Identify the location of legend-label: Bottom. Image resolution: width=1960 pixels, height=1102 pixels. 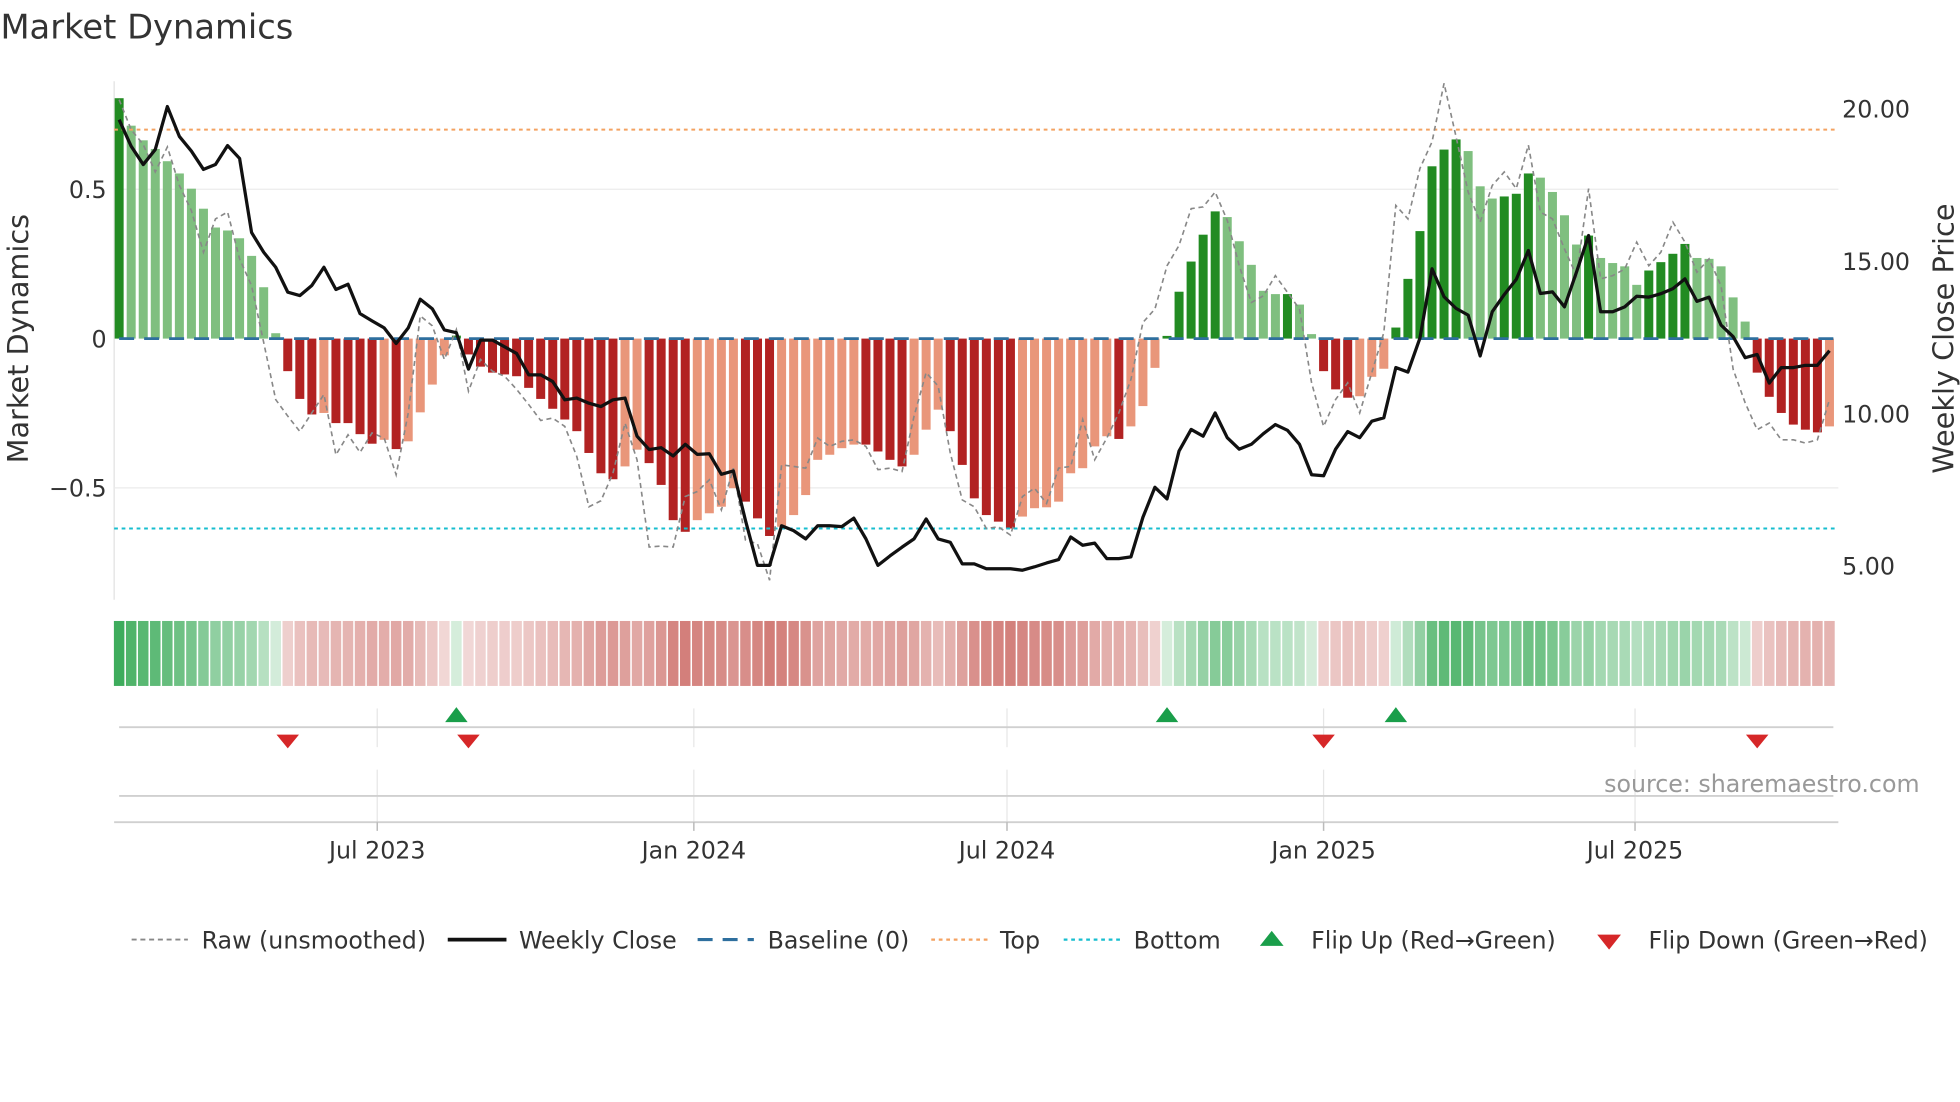
(1177, 940).